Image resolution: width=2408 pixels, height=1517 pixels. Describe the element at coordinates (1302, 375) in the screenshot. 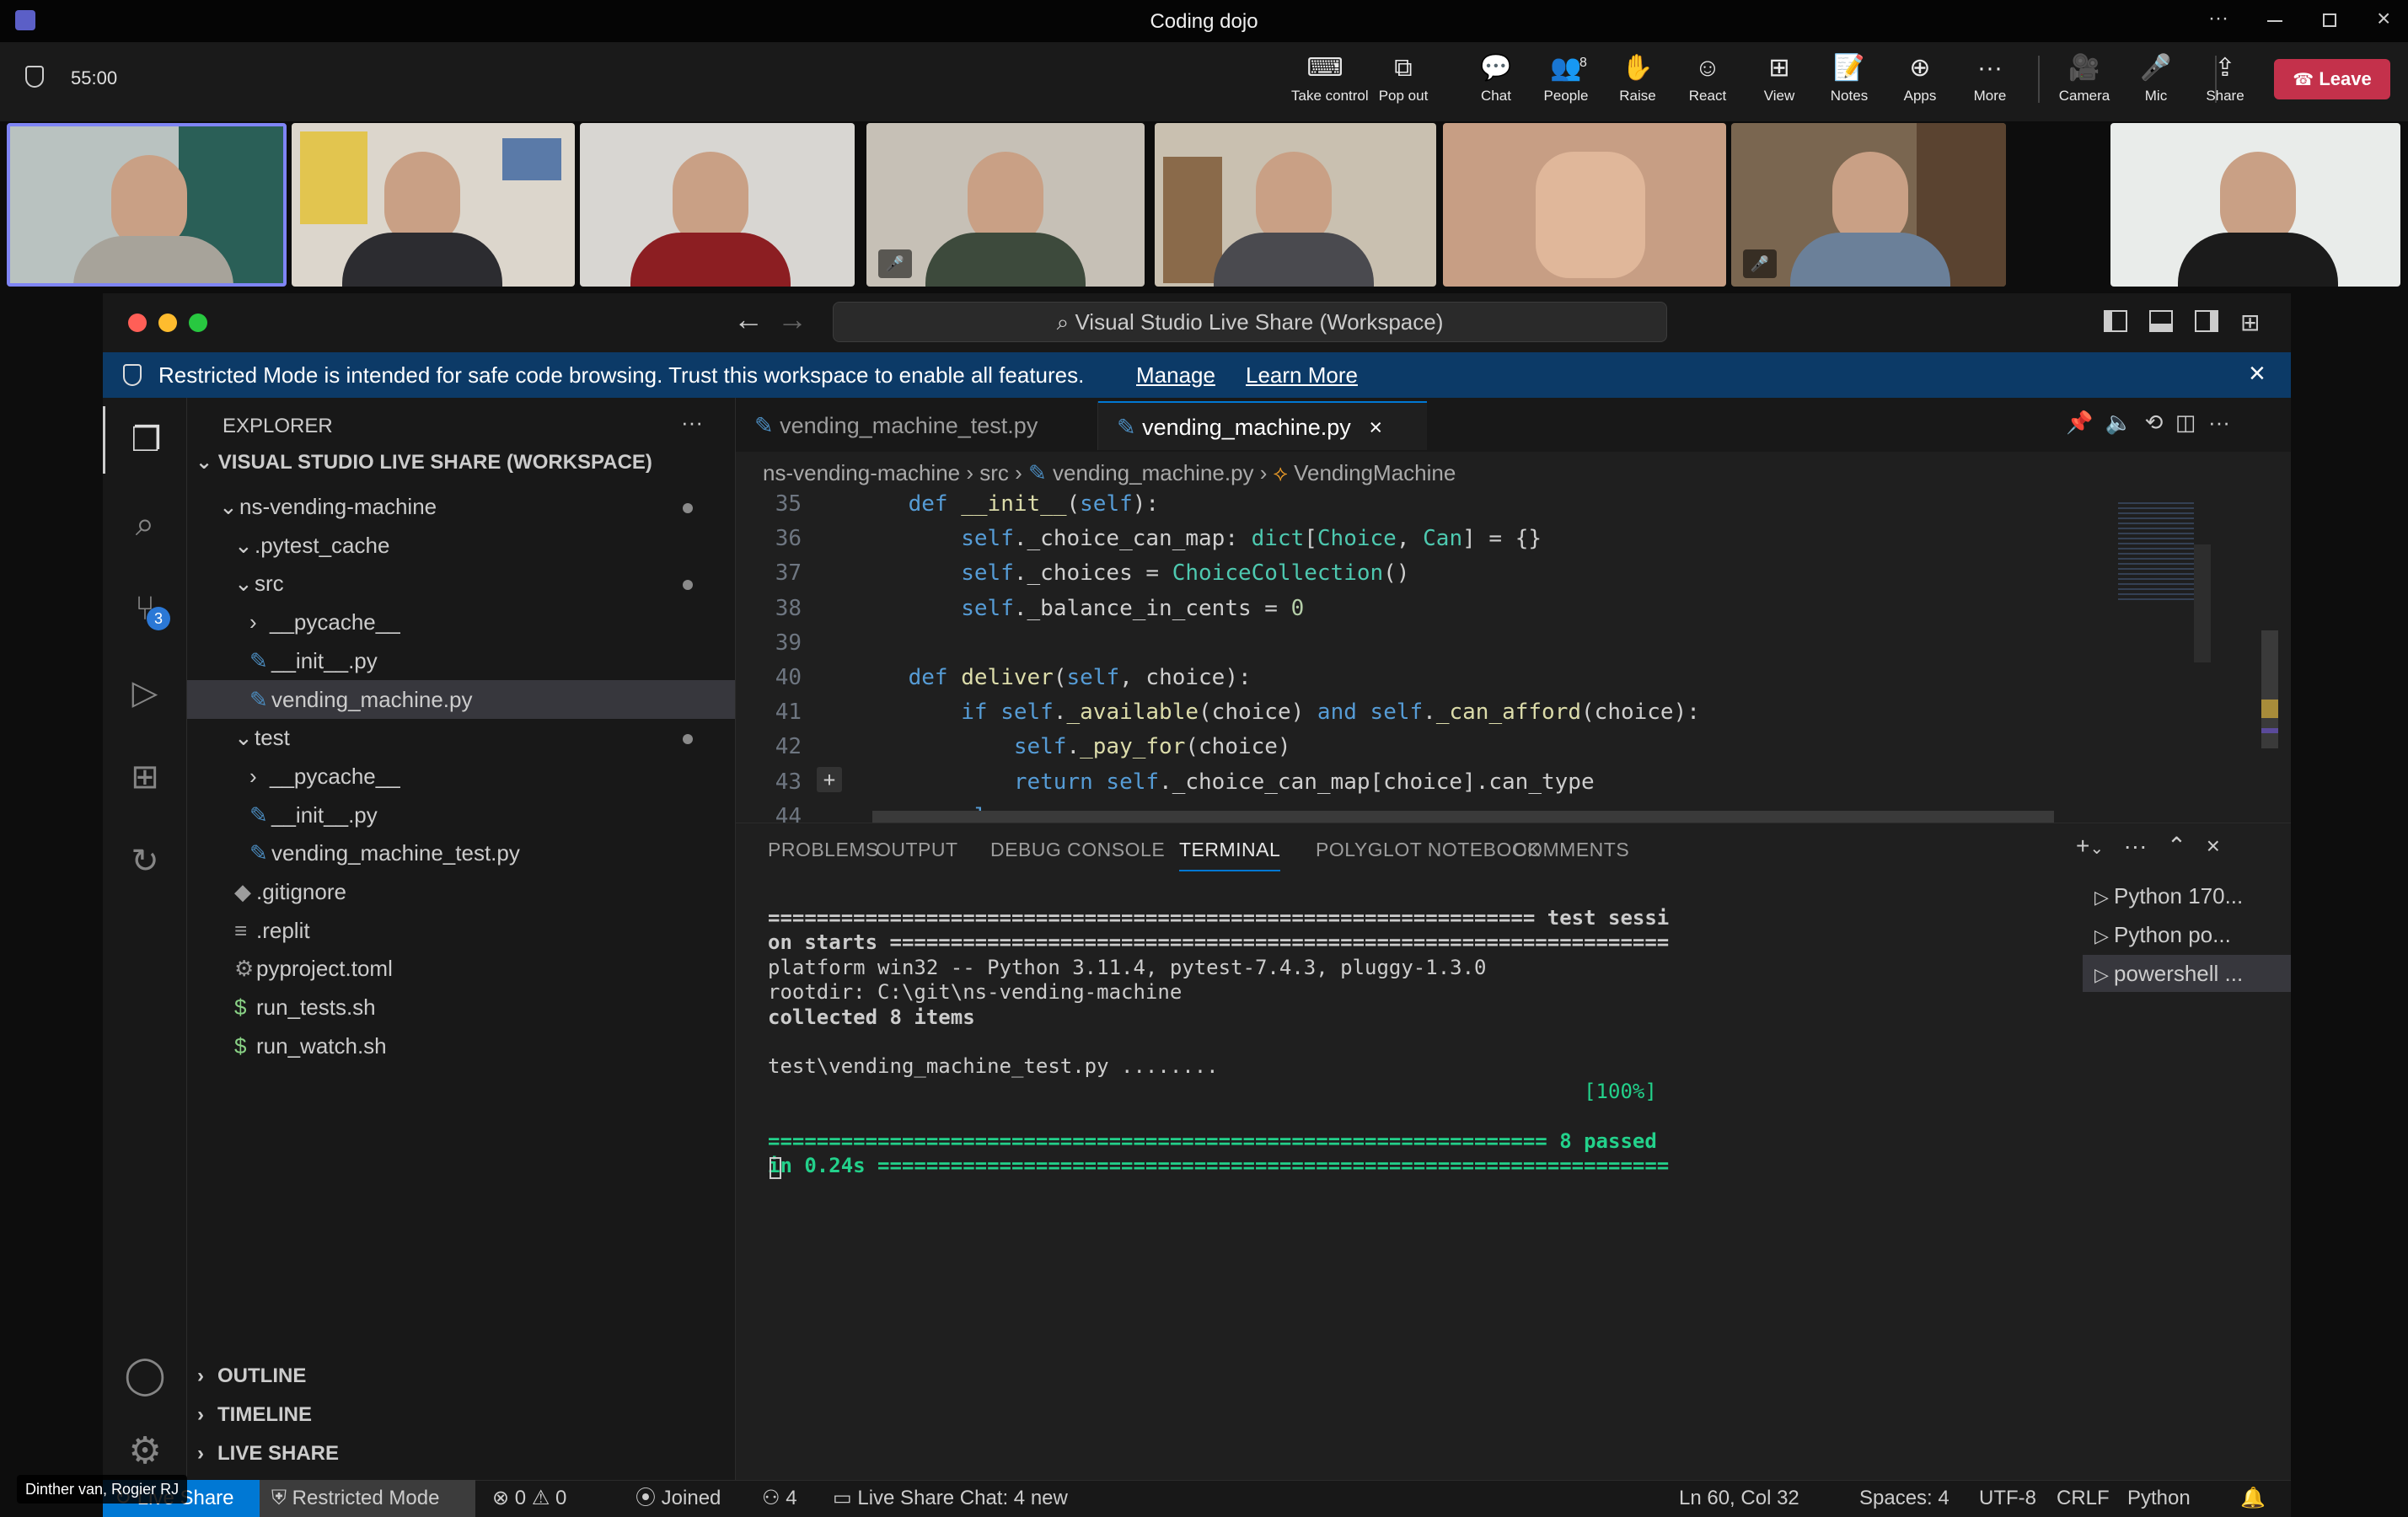

I see `learn-more-link: Learn More` at that location.